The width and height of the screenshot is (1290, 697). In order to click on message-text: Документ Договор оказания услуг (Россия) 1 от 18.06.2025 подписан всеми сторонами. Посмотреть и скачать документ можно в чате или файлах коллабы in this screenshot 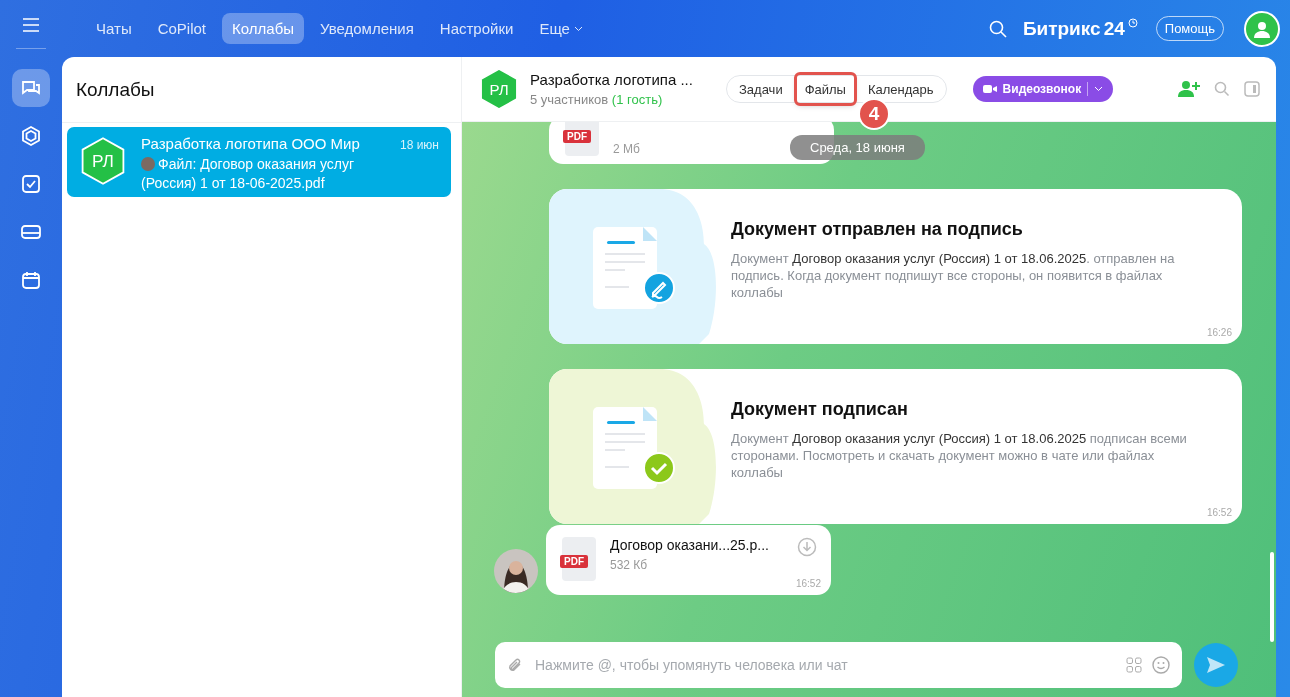, I will do `click(959, 455)`.